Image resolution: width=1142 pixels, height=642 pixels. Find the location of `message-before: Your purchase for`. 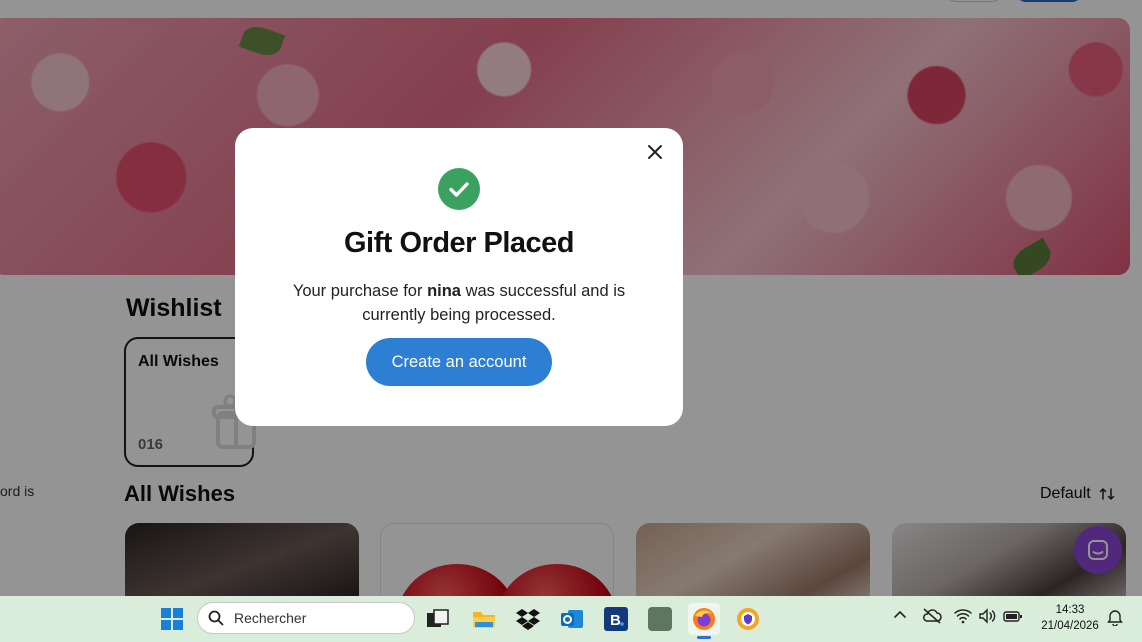

message-before: Your purchase for is located at coordinates (357, 291).